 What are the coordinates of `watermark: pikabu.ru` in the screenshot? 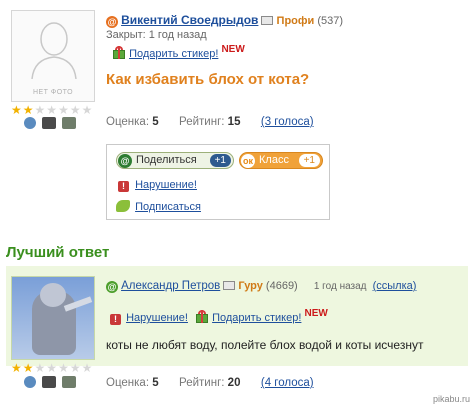 It's located at (451, 399).